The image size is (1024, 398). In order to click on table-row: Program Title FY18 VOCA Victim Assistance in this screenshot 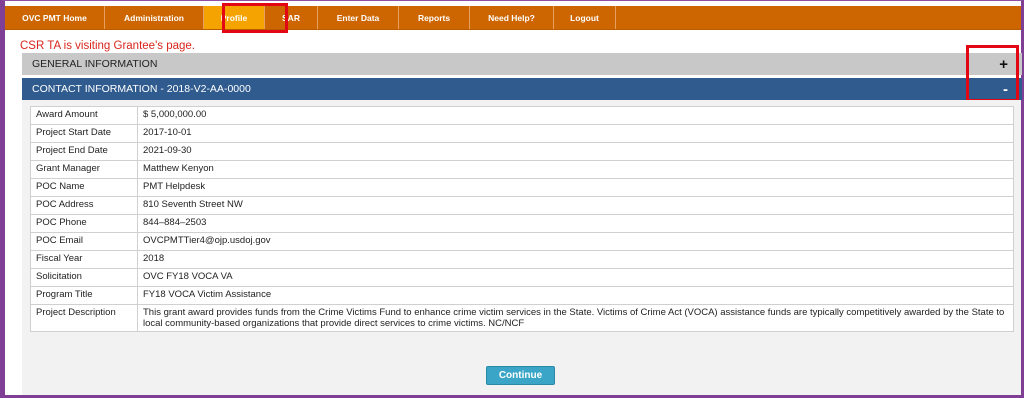, I will do `click(522, 295)`.